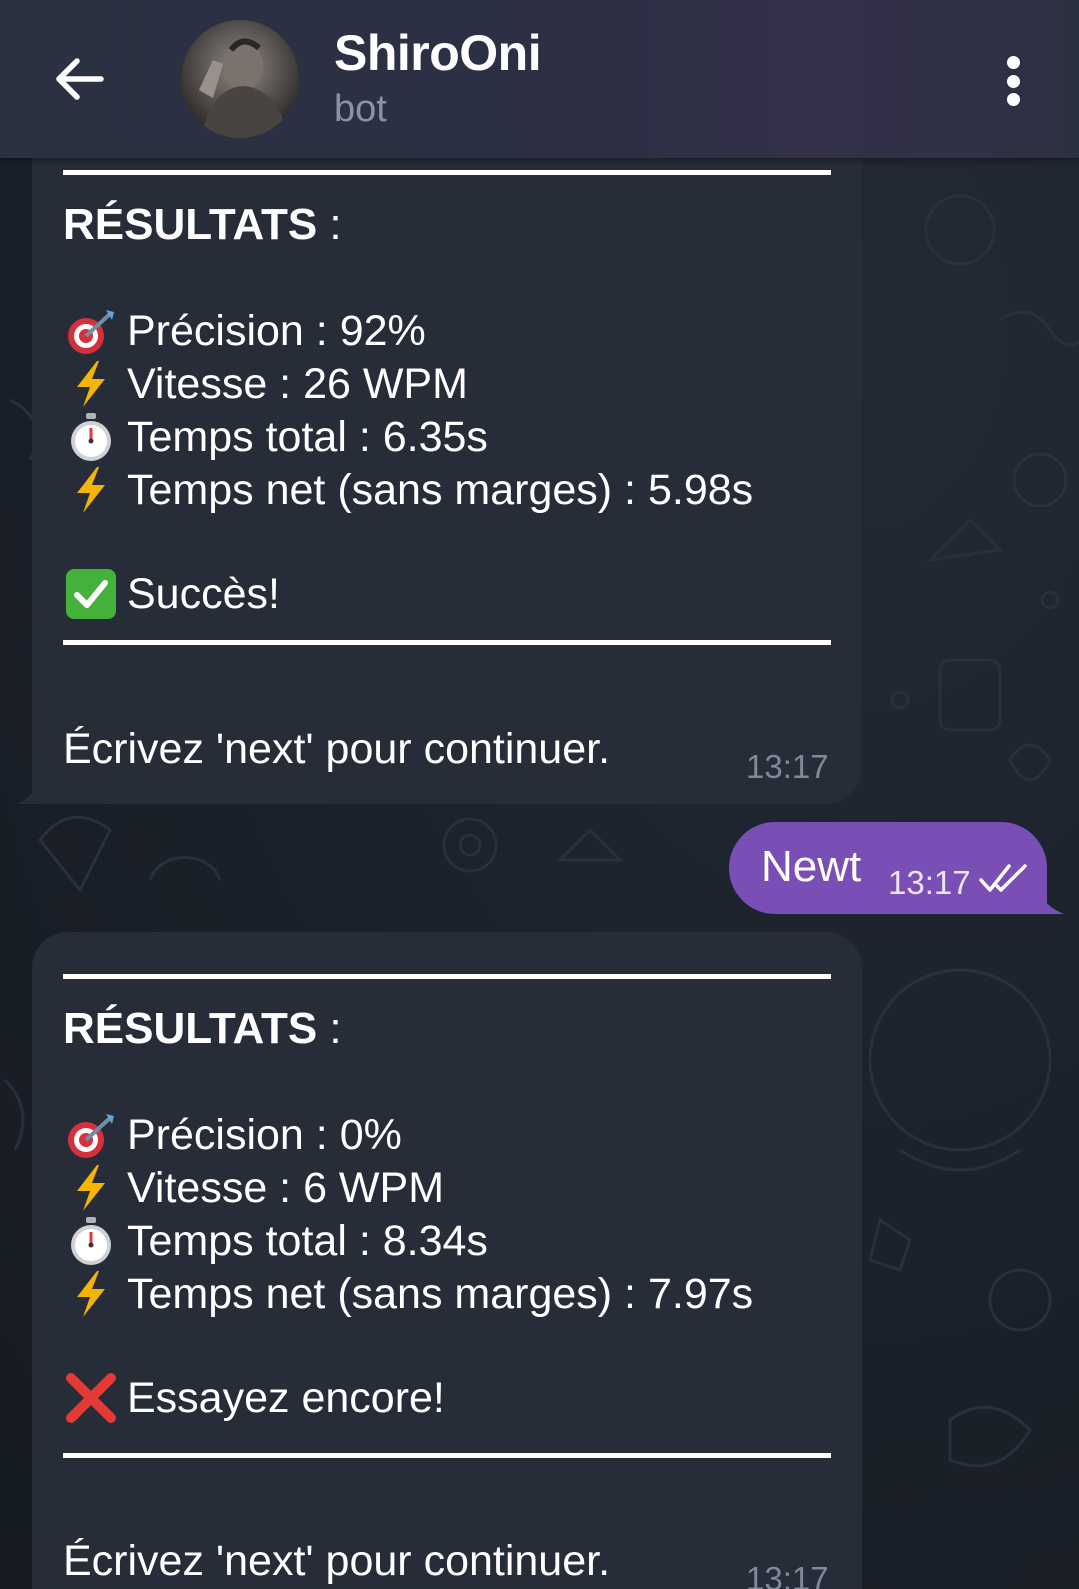 The height and width of the screenshot is (1589, 1079). What do you see at coordinates (276, 330) in the screenshot?
I see `stat-text: Précision : 92%` at bounding box center [276, 330].